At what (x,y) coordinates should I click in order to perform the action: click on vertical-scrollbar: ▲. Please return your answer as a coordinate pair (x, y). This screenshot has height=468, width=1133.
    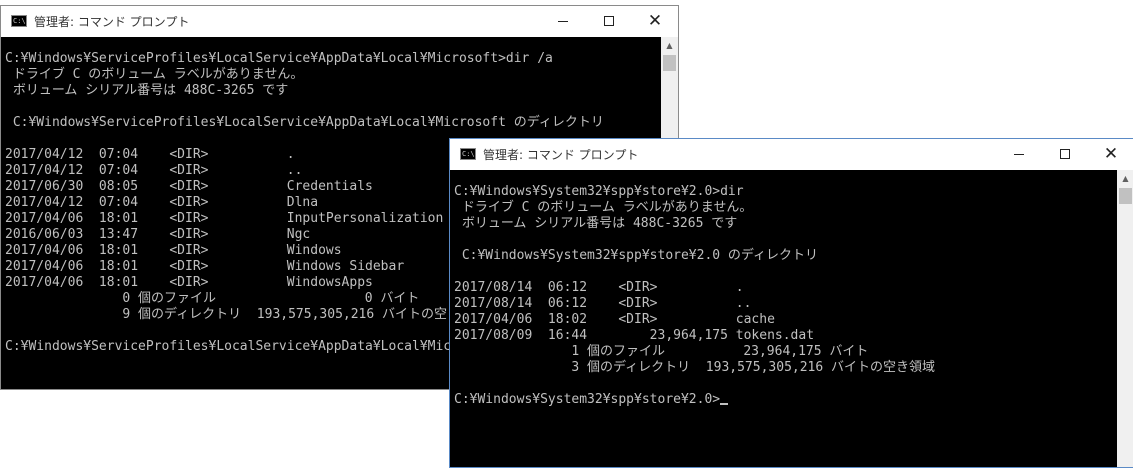
    Looking at the image, I should click on (1125, 318).